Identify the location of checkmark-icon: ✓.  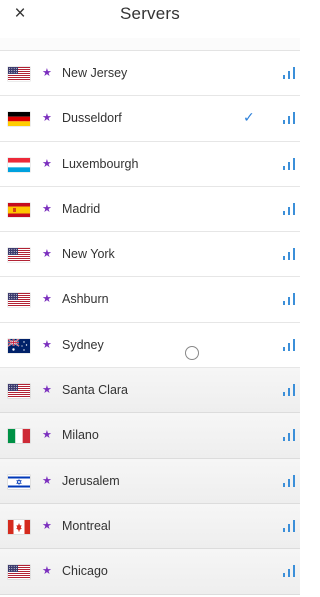
(249, 117).